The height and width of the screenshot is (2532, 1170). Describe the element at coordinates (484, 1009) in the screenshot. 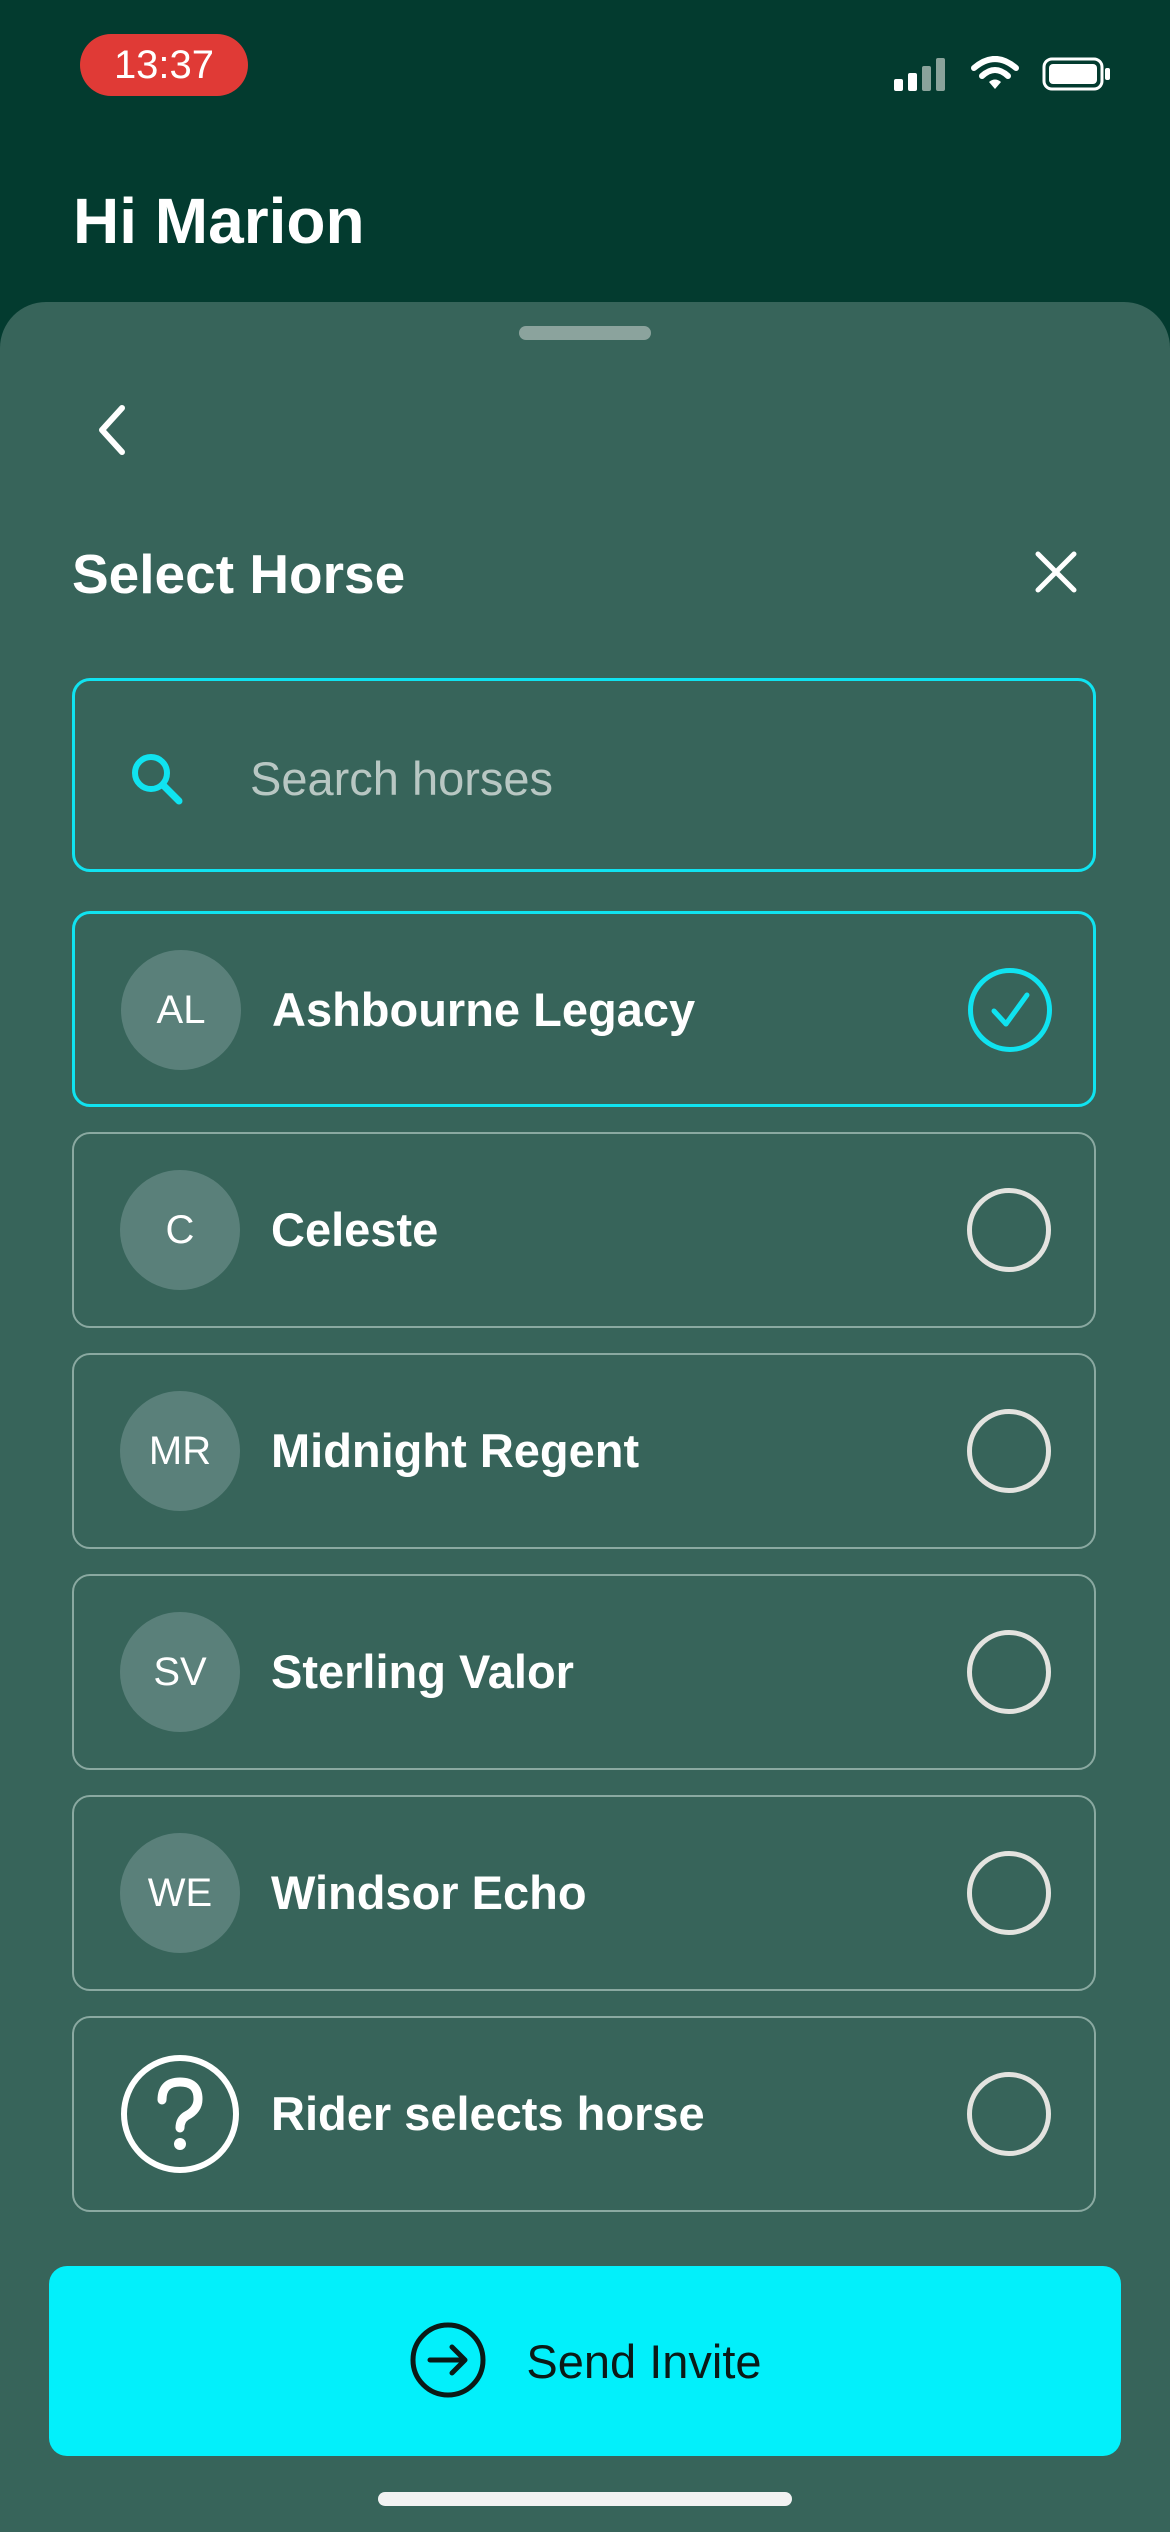

I see `horse-name: Ashbourne Legacy` at that location.